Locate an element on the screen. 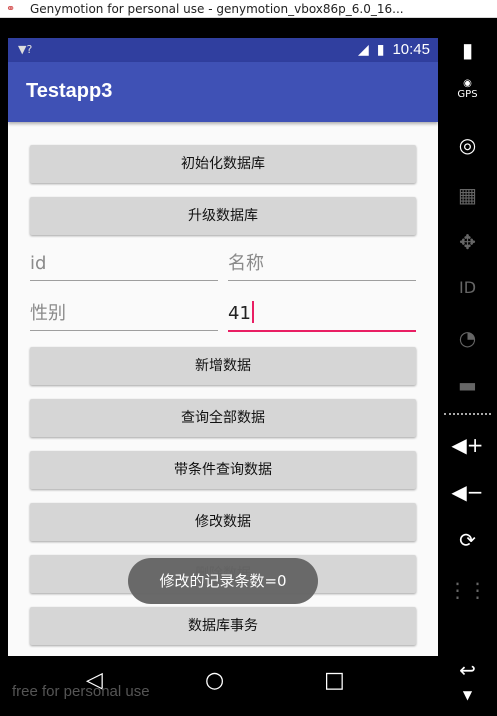 This screenshot has width=497, height=716. battery-icon: ▮ is located at coordinates (380, 49).